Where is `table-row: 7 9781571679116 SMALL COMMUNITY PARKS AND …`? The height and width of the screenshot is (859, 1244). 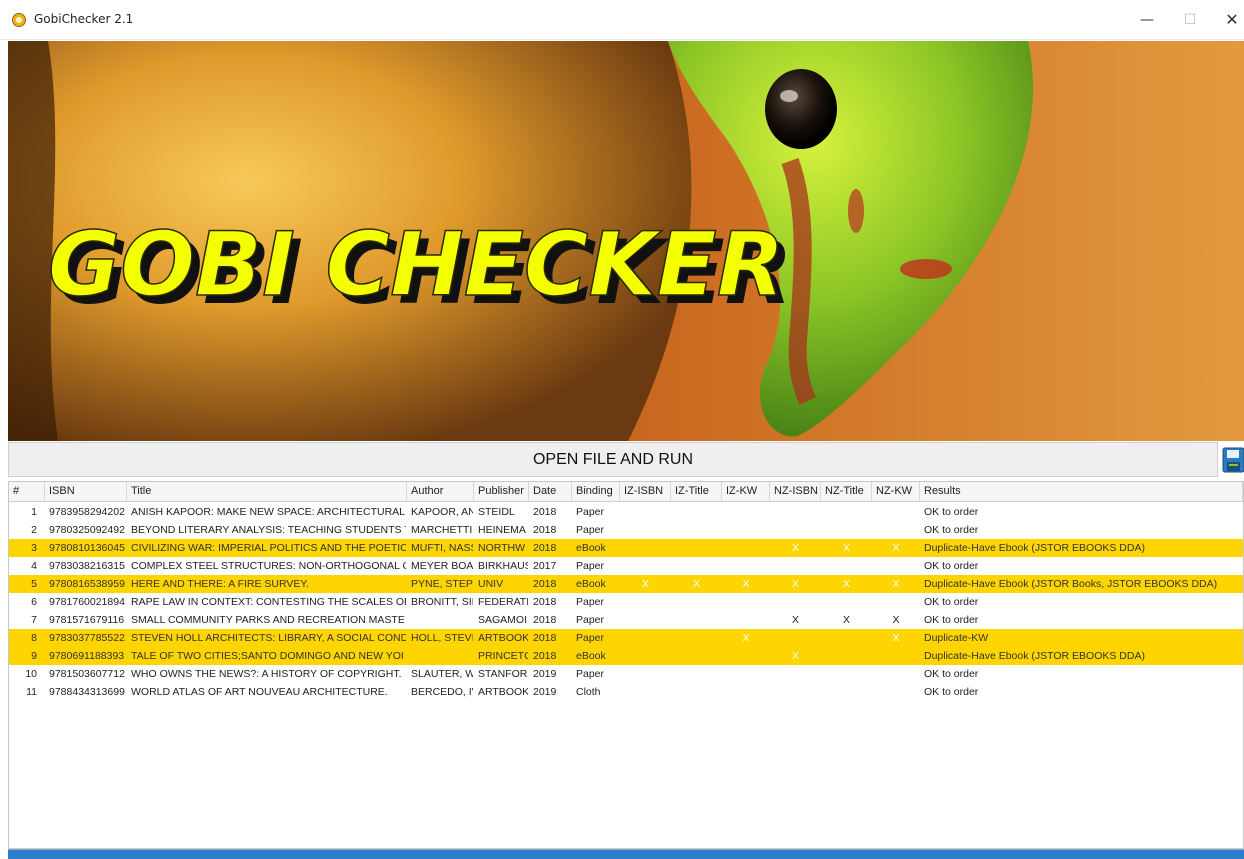 table-row: 7 9781571679116 SMALL COMMUNITY PARKS AND … is located at coordinates (626, 620).